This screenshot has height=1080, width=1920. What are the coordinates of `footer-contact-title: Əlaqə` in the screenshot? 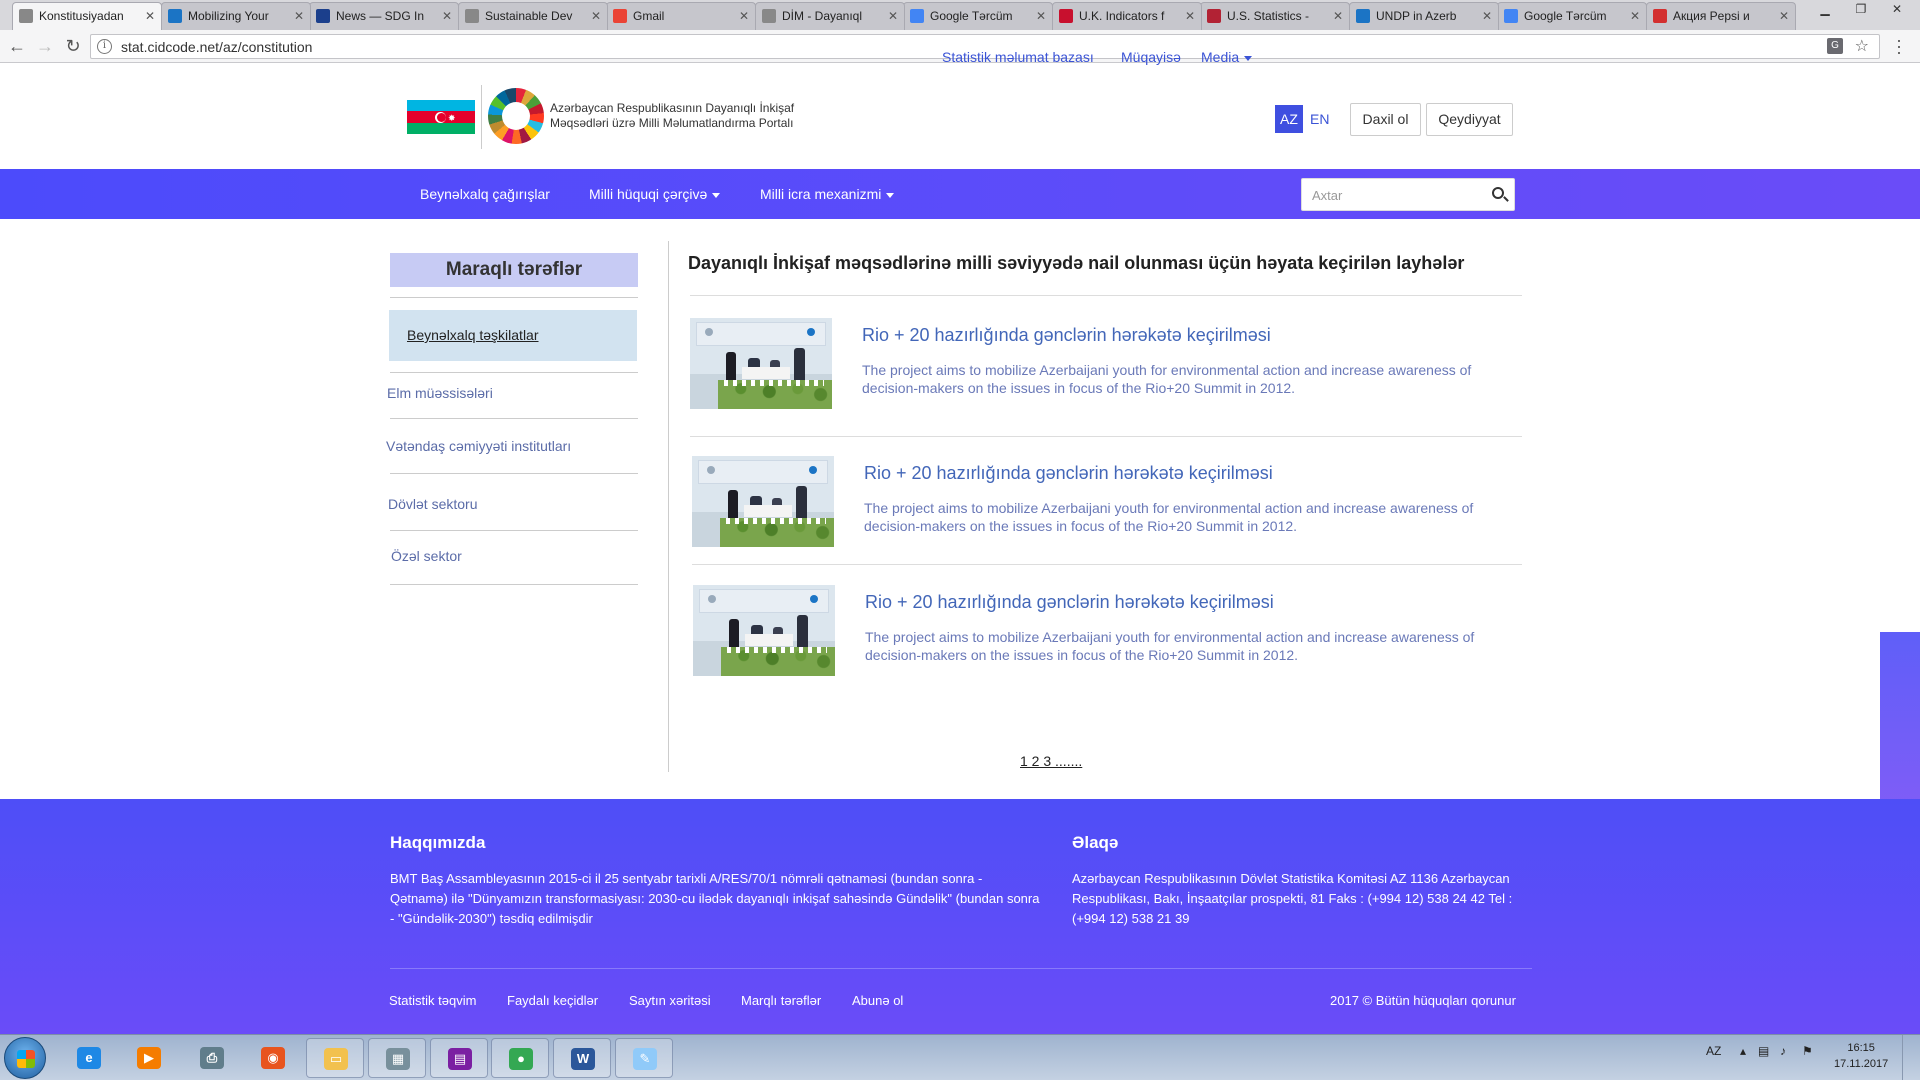 It's located at (1095, 842).